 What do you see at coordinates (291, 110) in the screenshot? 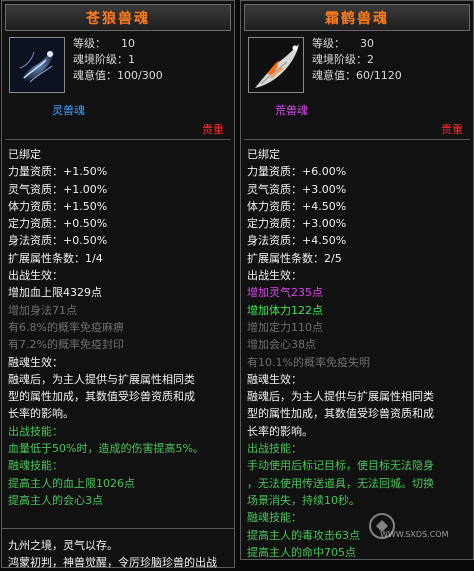
I see `soul-type: 荒兽魂` at bounding box center [291, 110].